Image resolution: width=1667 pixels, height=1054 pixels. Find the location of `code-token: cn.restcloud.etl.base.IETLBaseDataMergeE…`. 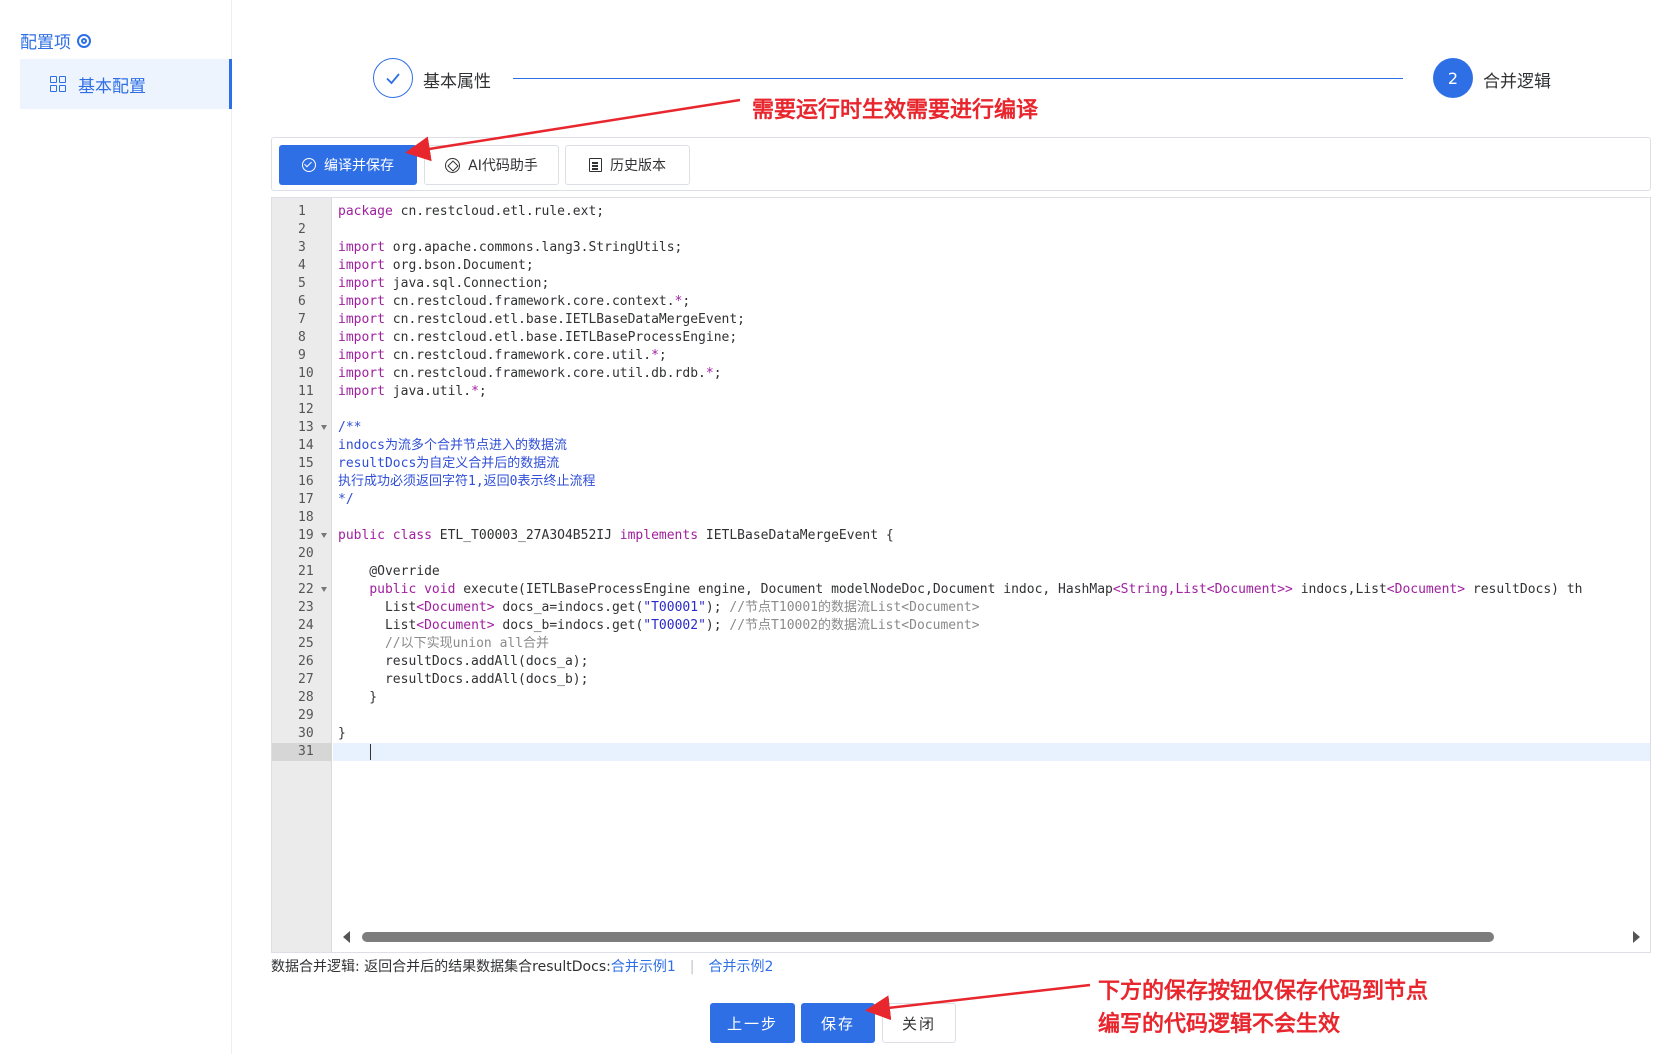

code-token: cn.restcloud.etl.base.IETLBaseDataMergeE… is located at coordinates (564, 319).